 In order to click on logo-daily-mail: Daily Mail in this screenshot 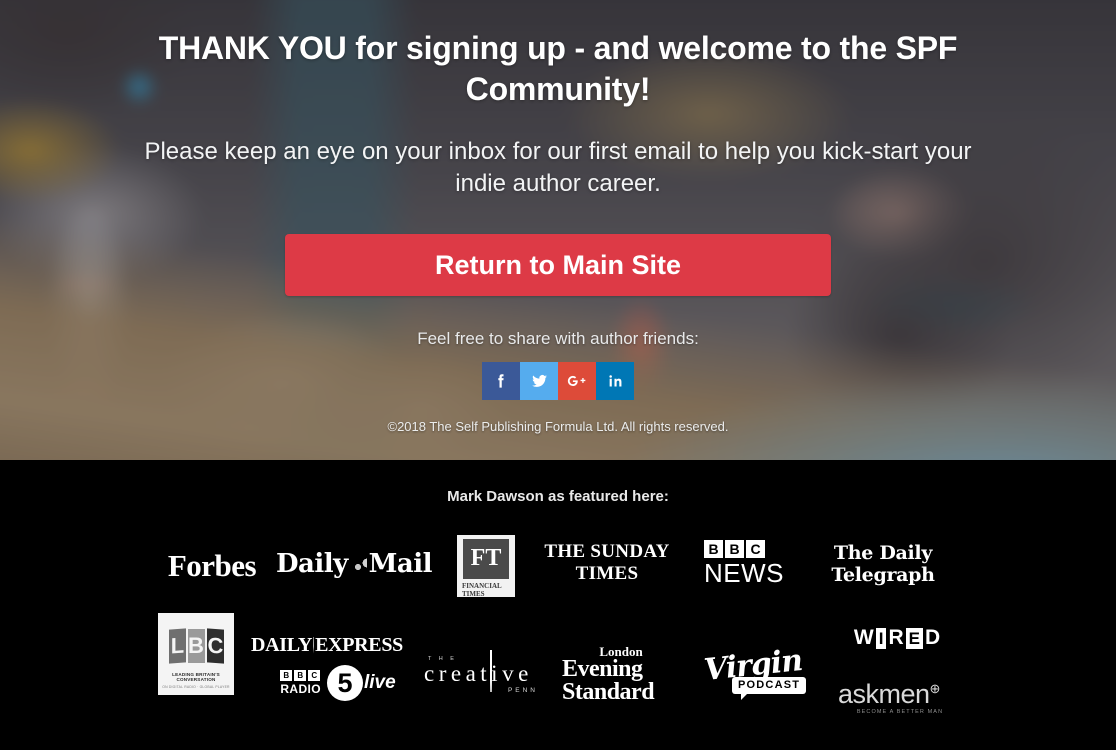, I will do `click(354, 564)`.